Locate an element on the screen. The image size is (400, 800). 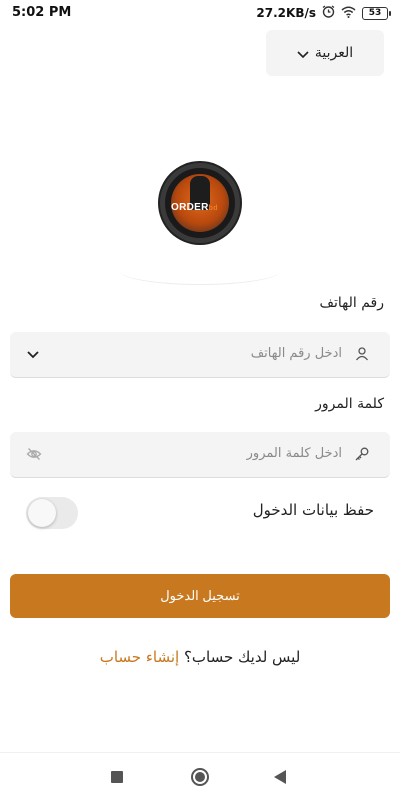
recent-apps-button is located at coordinates (117, 777).